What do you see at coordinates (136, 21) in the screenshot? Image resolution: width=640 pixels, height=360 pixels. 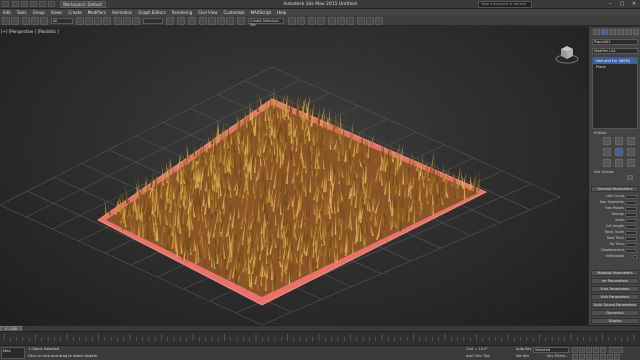 I see `scale-icon` at bounding box center [136, 21].